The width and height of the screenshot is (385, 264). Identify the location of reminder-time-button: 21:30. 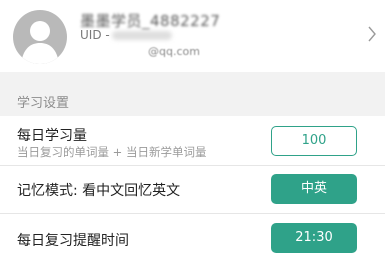
(314, 238).